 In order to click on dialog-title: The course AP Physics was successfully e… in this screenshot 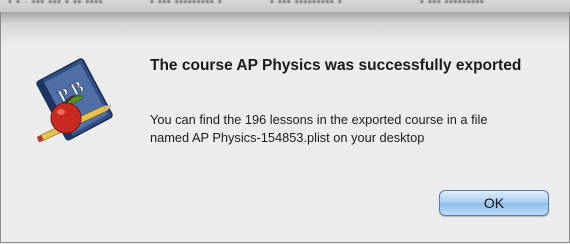, I will do `click(336, 65)`.